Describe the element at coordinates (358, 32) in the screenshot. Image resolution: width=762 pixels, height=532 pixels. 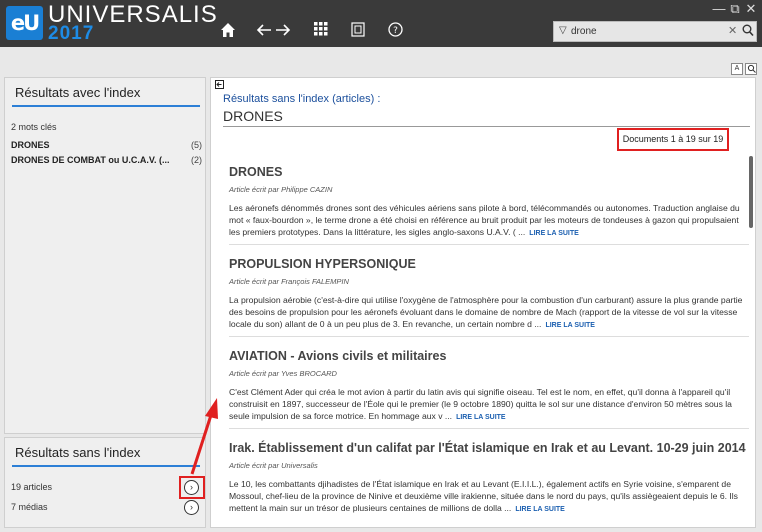
I see `media-icon` at that location.